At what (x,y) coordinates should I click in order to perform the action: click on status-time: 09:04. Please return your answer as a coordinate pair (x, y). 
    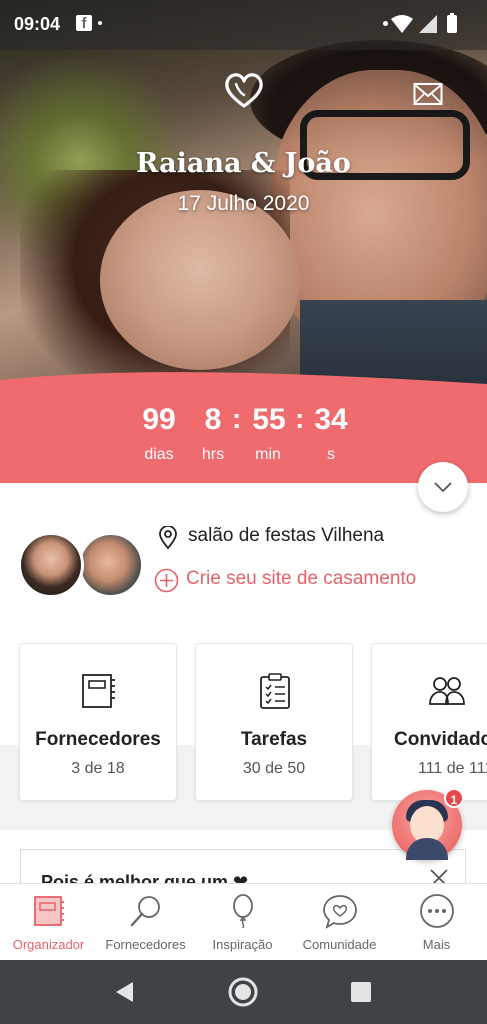
    Looking at the image, I should click on (37, 24).